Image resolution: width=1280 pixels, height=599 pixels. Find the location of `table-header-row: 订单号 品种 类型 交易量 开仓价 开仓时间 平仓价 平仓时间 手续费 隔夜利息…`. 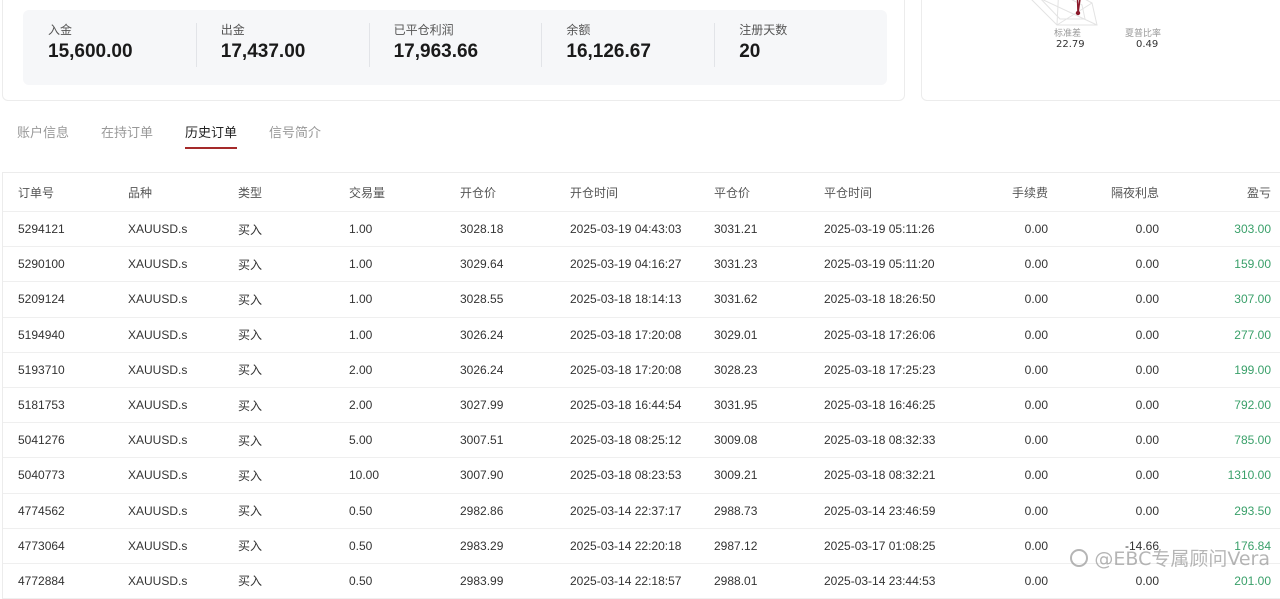

table-header-row: 订单号 品种 类型 交易量 开仓价 开仓时间 平仓价 平仓时间 手续费 隔夜利息… is located at coordinates (641, 192).